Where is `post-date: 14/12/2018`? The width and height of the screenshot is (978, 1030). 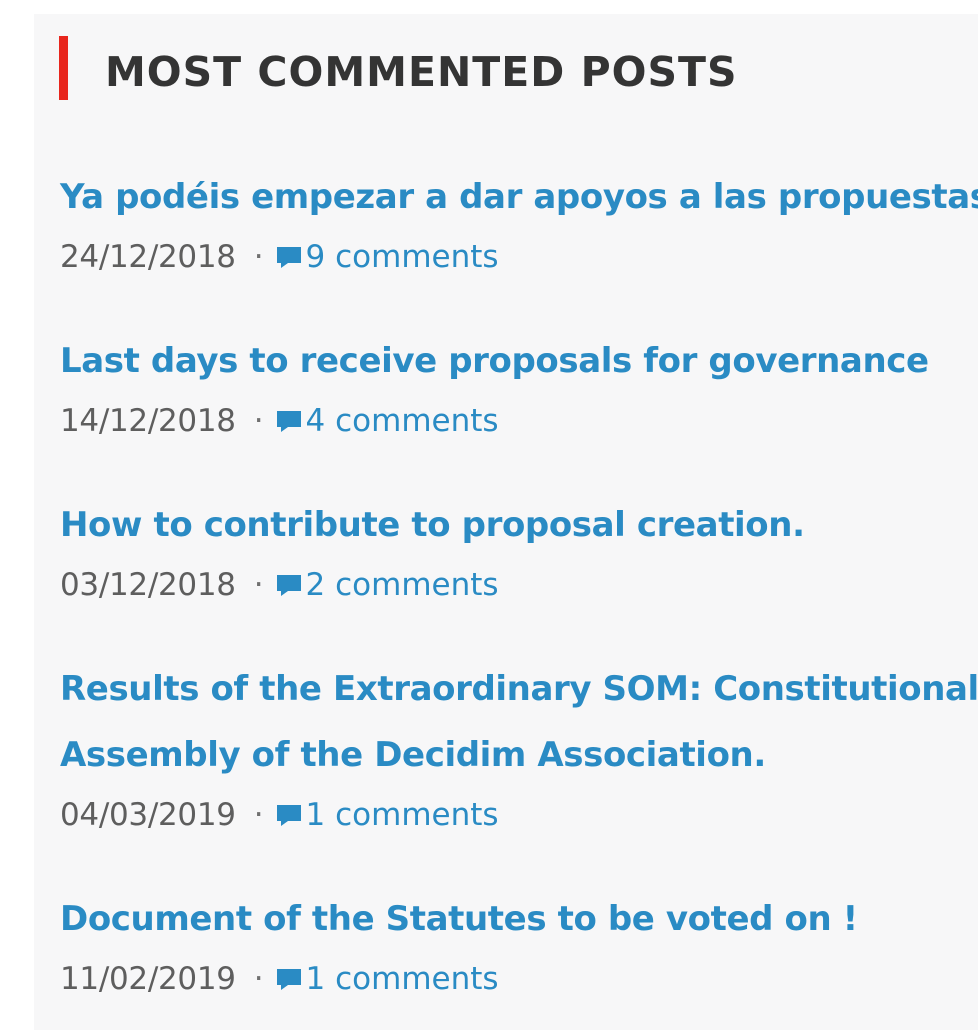
post-date: 14/12/2018 is located at coordinates (148, 421).